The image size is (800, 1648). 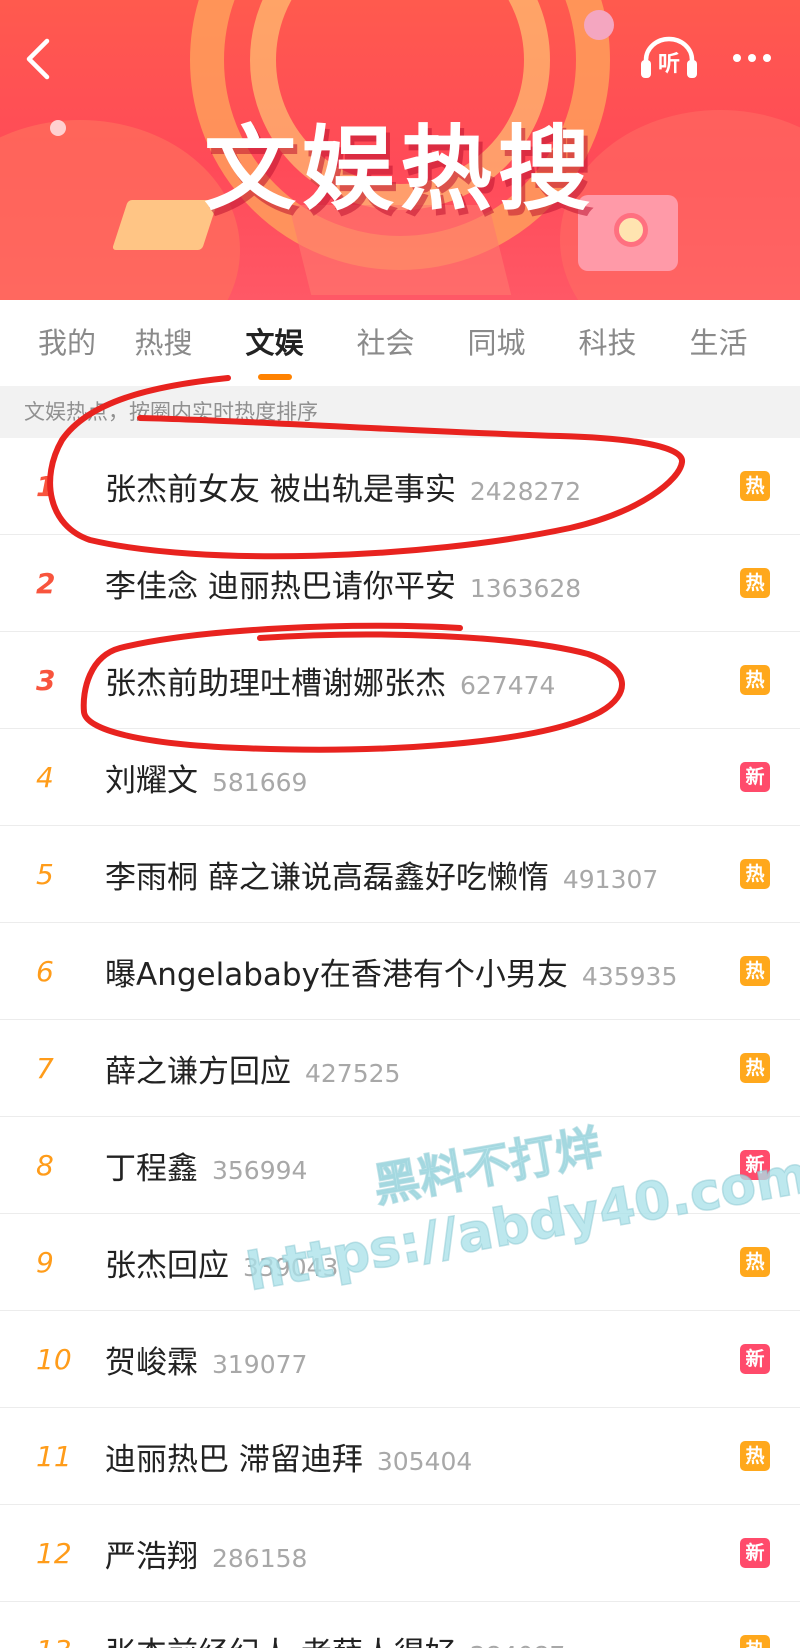 I want to click on heat-count: 427525, so click(x=353, y=1073).